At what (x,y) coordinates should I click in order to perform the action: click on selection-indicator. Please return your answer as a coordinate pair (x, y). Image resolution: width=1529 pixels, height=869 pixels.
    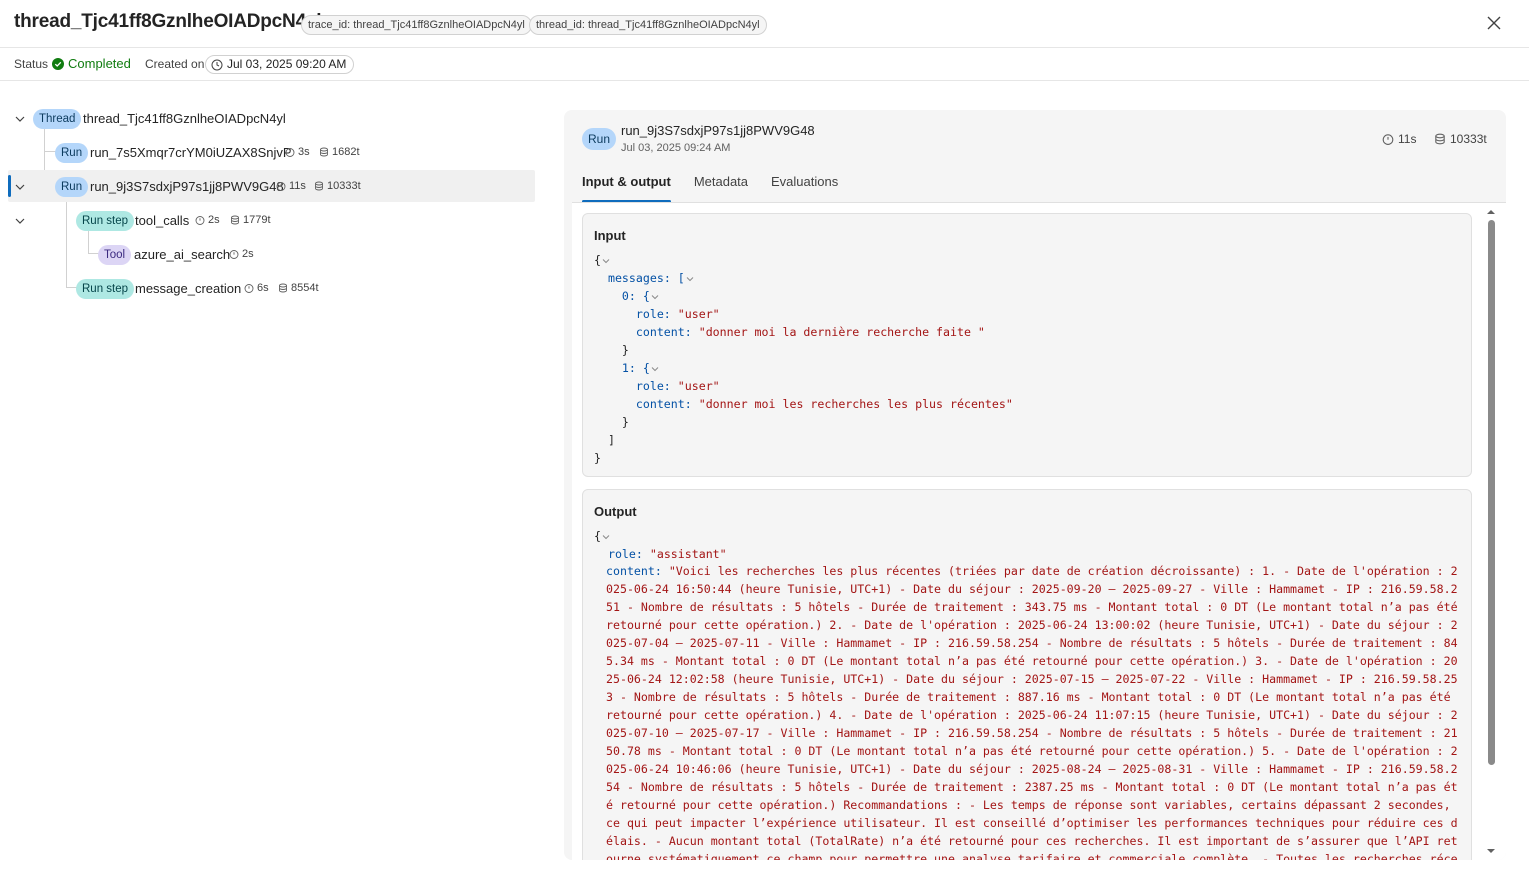
    Looking at the image, I should click on (9, 186).